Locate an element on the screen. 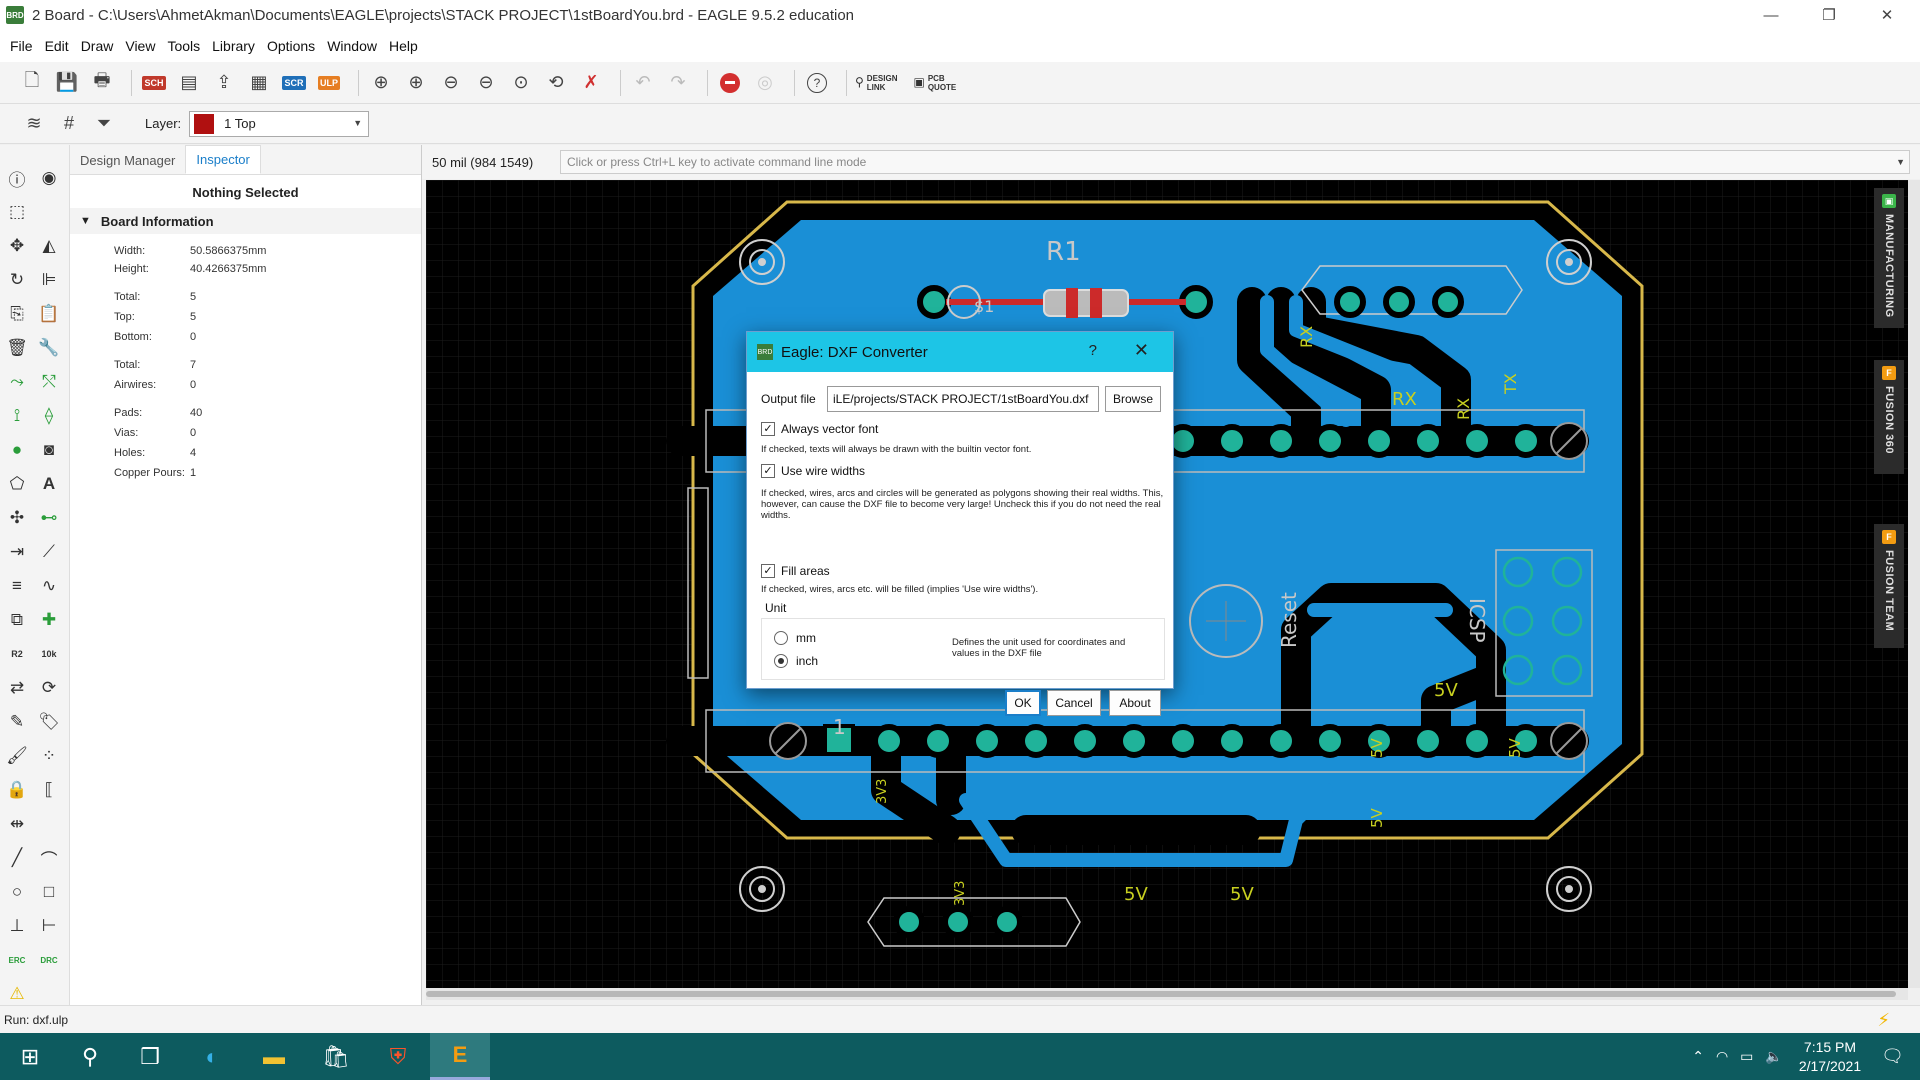 This screenshot has height=1080, width=1920. lock-icon: 🔒 is located at coordinates (17, 790).